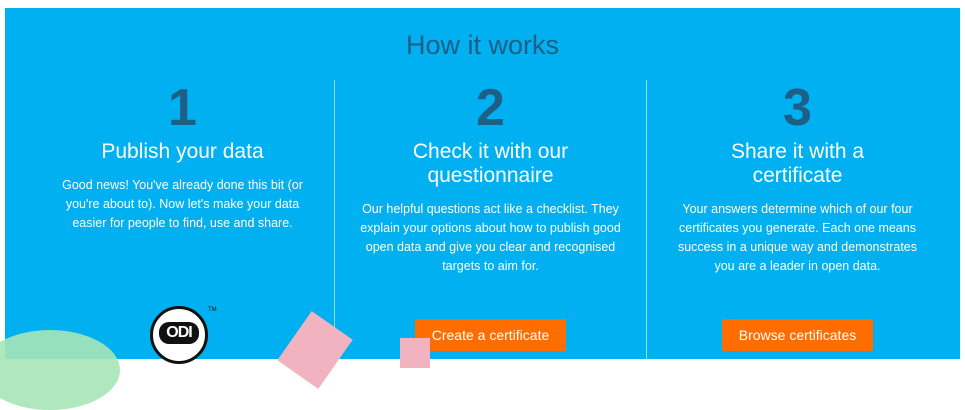  What do you see at coordinates (415, 353) in the screenshot?
I see `decorative-pink-shape` at bounding box center [415, 353].